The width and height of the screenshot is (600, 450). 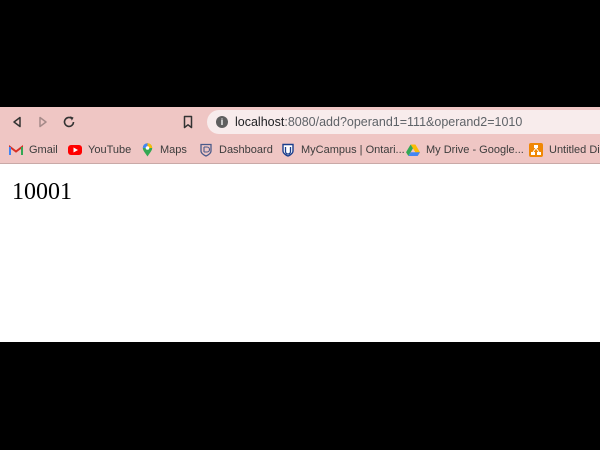 What do you see at coordinates (75, 150) in the screenshot?
I see `youtube-icon` at bounding box center [75, 150].